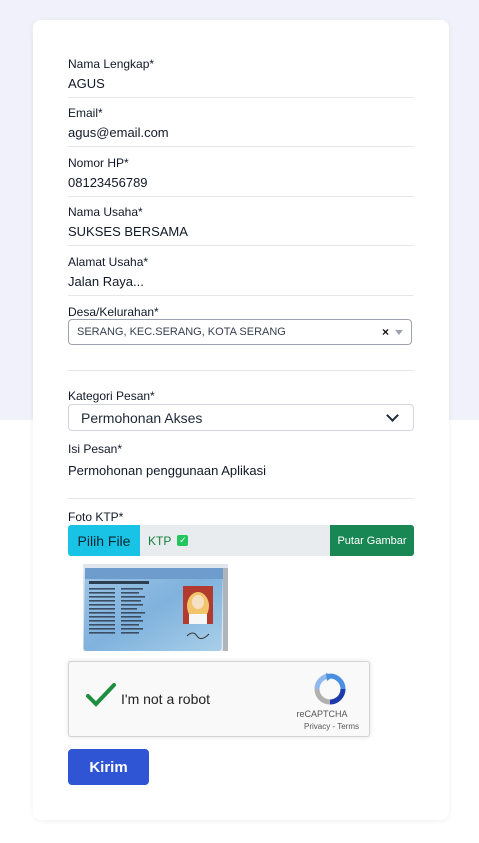  Describe the element at coordinates (95, 449) in the screenshot. I see `isi-pesan-label: Isi Pesan*` at that location.